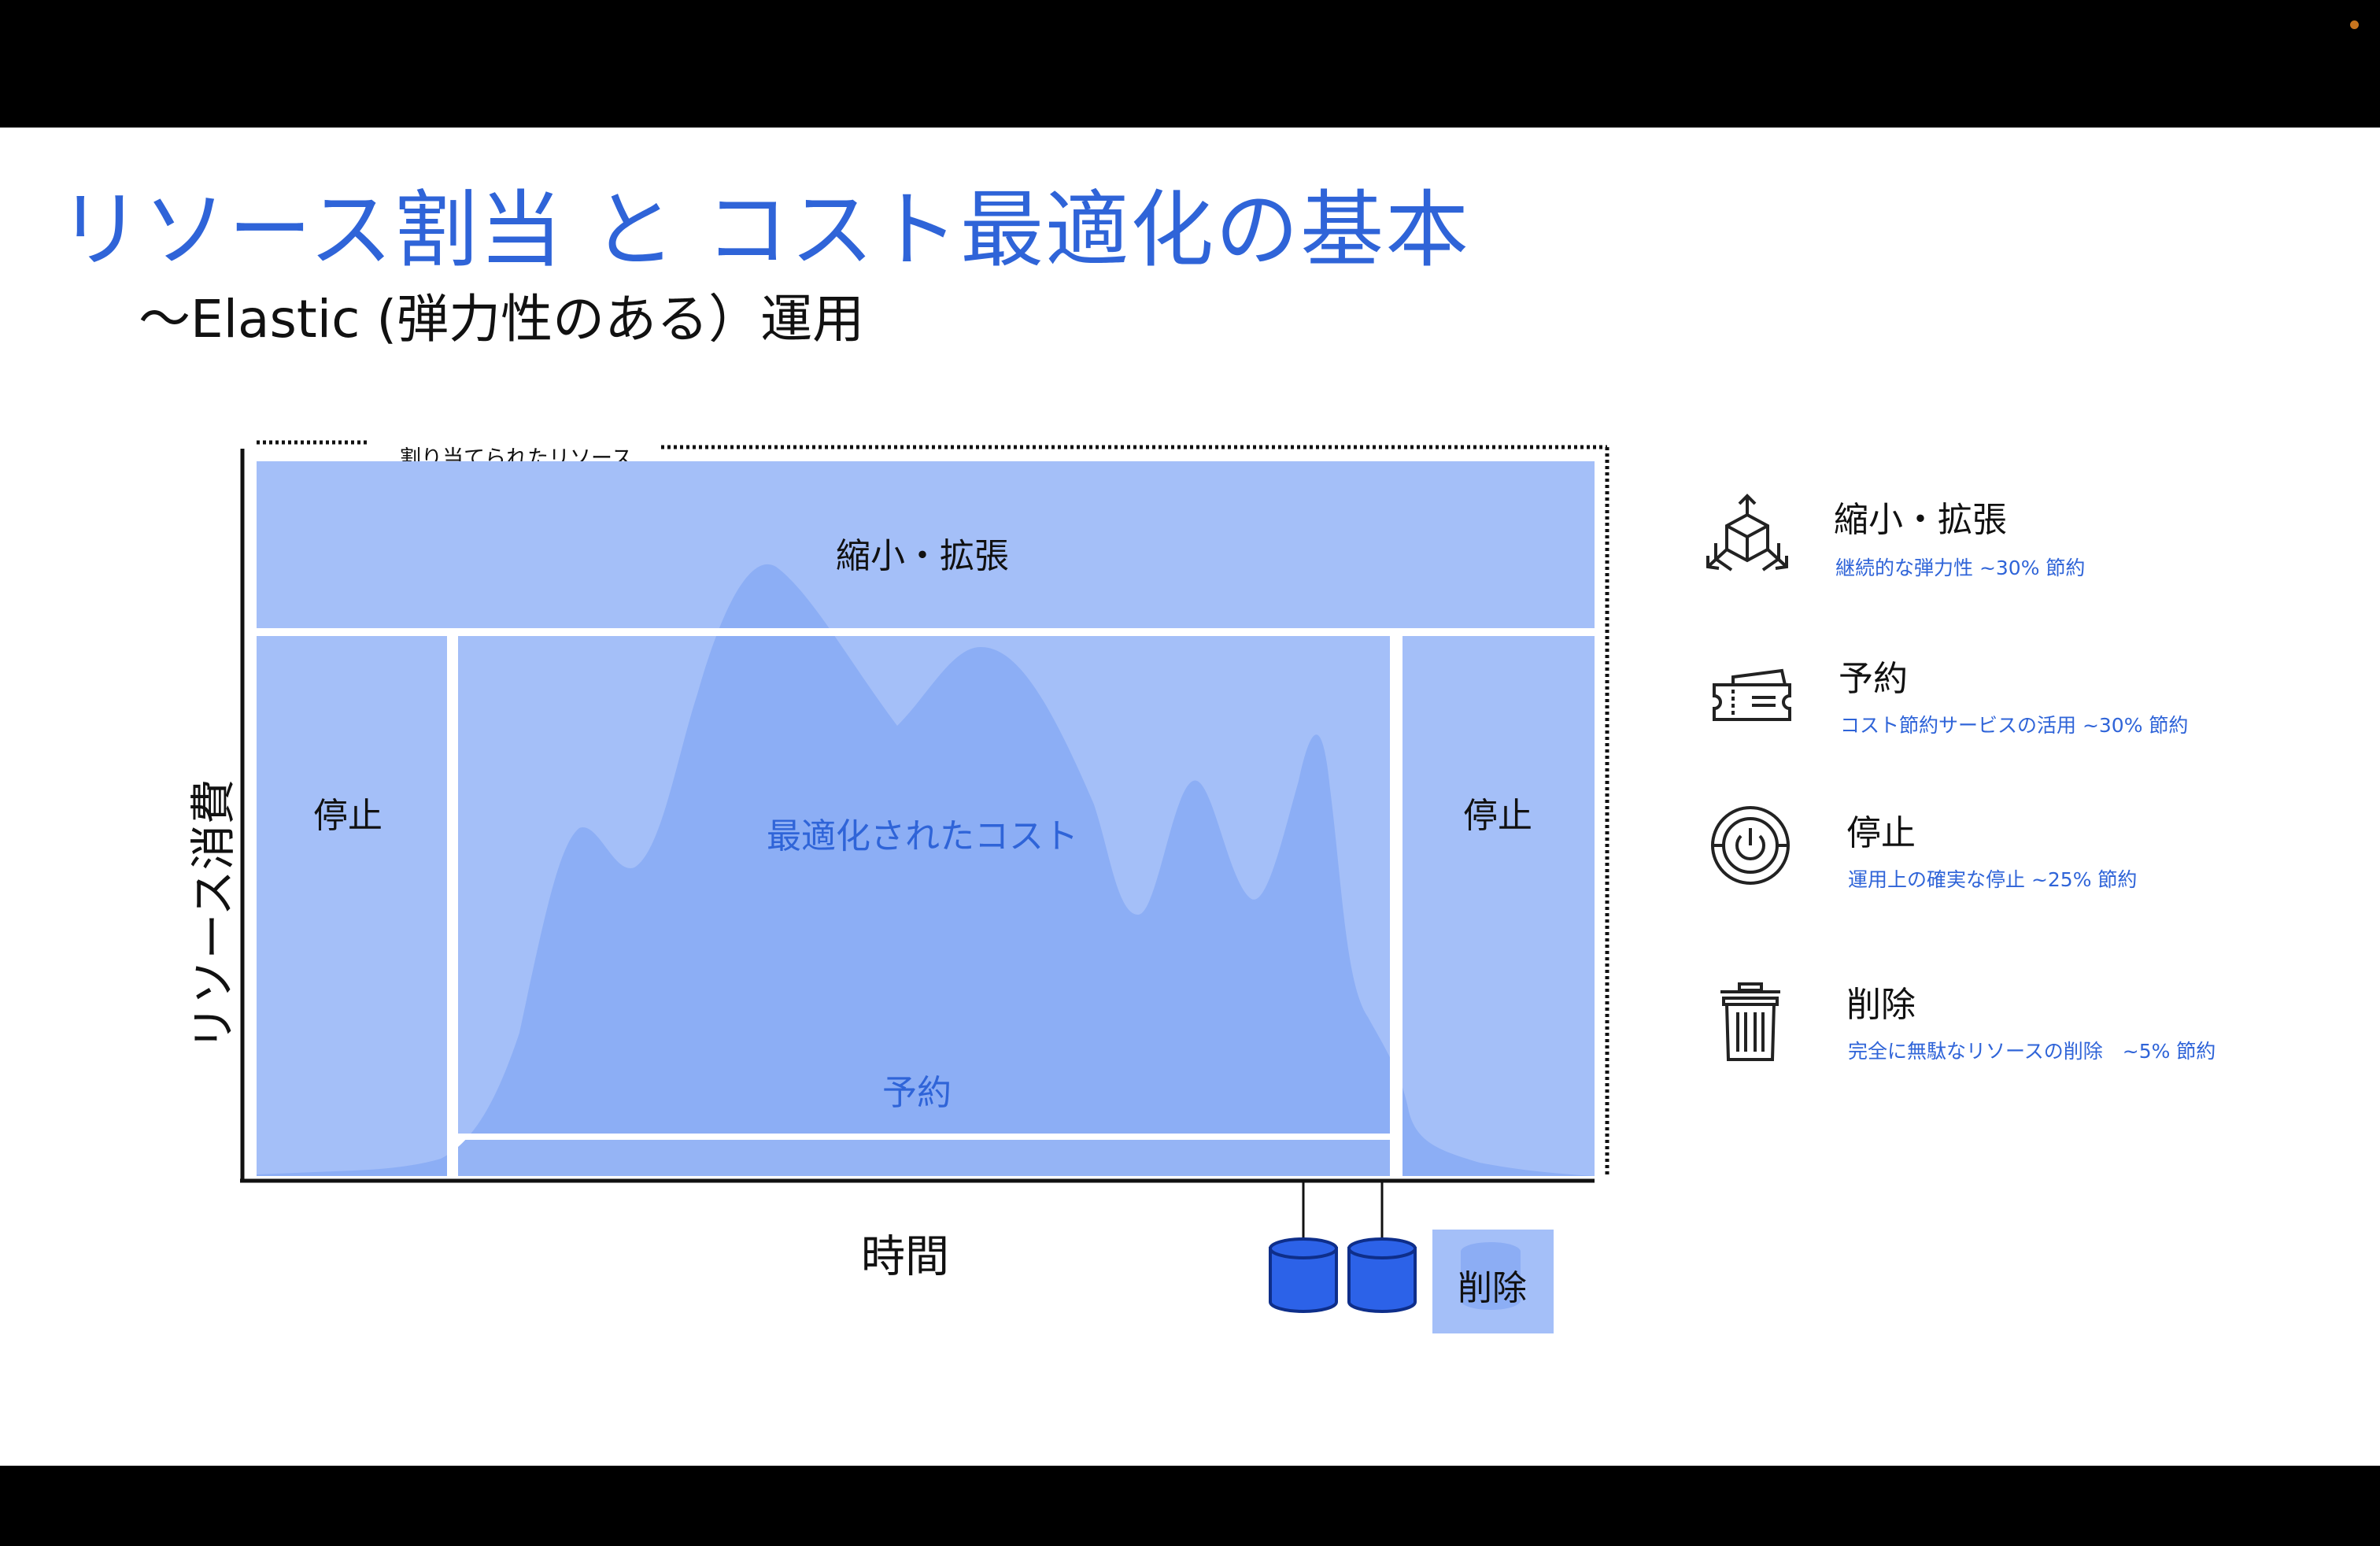  I want to click on delete-label: 削除, so click(1492, 1288).